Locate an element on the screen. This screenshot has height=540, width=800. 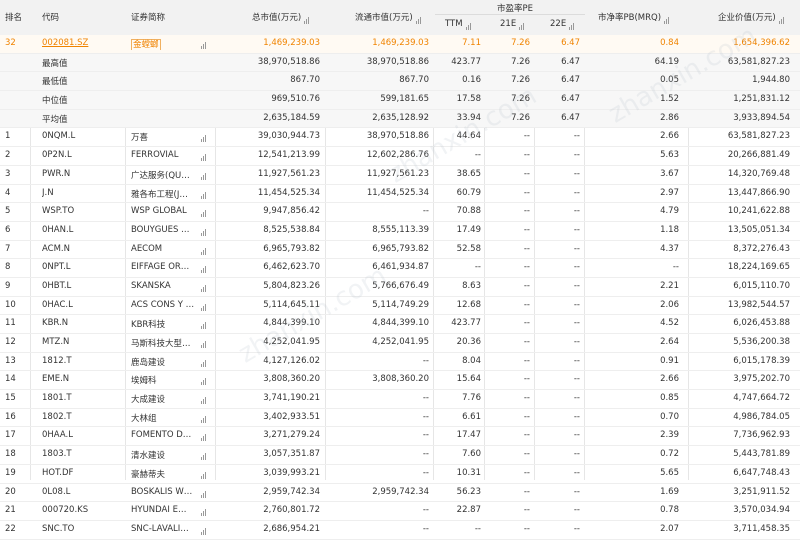
name-cell: 豪赫蒂夫 is located at coordinates (163, 474).